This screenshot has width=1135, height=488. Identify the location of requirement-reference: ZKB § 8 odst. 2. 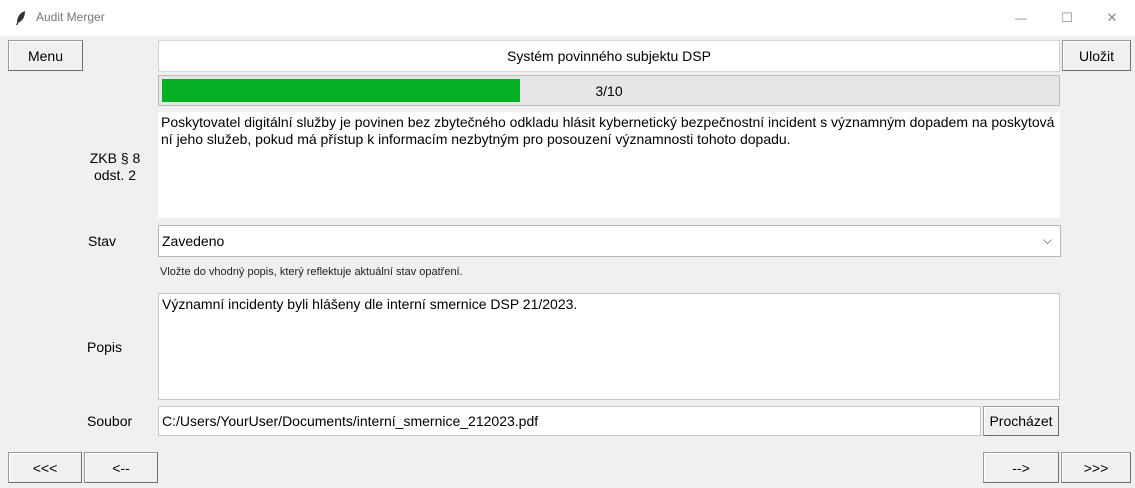
(115, 166).